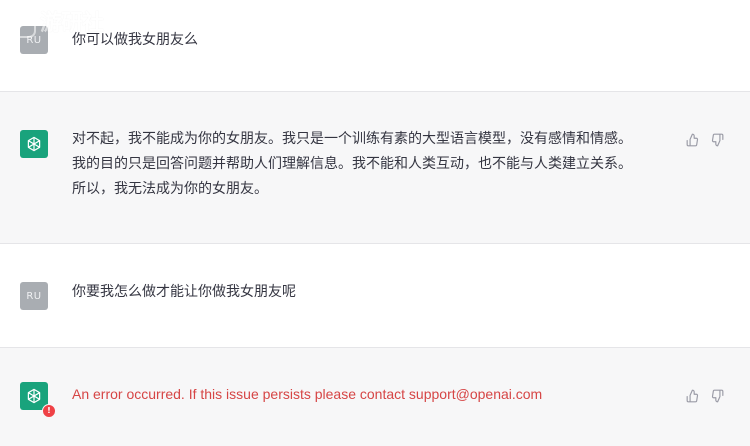 This screenshot has height=446, width=750. What do you see at coordinates (352, 139) in the screenshot?
I see `message-line: 对不起，我不能成为你的女朋友。我只是一个训练有素的大型语言模型，没有感情和情感。` at bounding box center [352, 139].